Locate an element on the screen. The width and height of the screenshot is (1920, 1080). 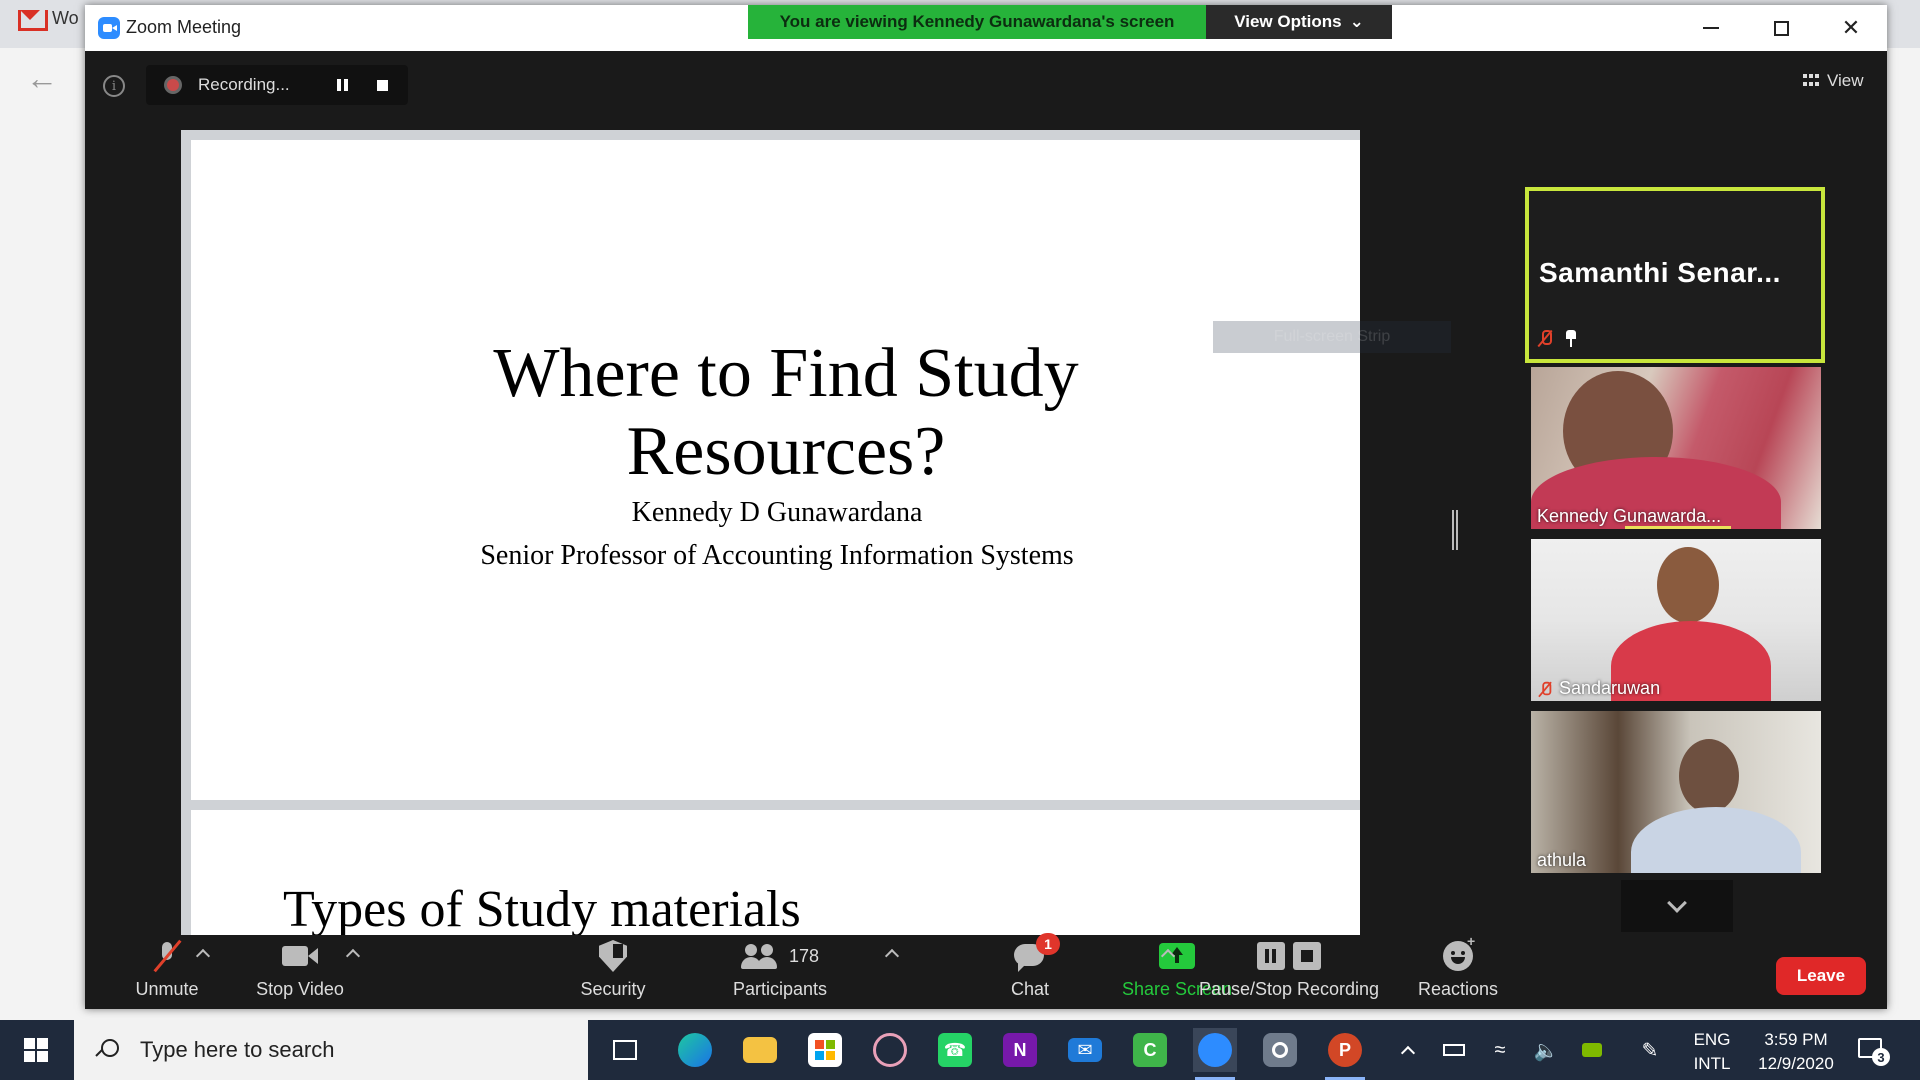
participants-count: 178 is located at coordinates (804, 955).